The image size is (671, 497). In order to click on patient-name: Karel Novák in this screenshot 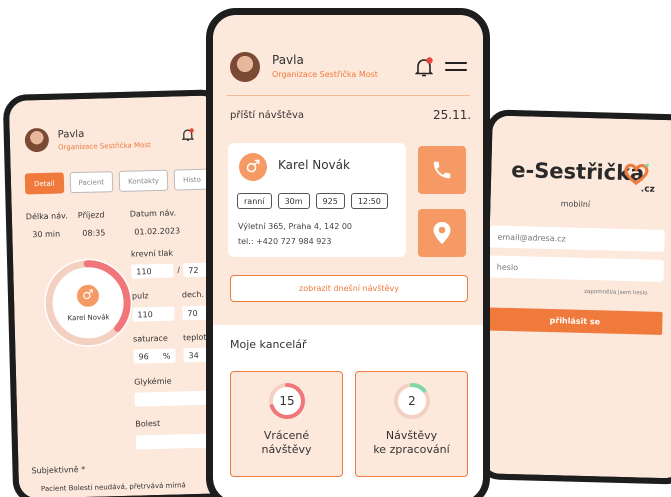, I will do `click(314, 165)`.